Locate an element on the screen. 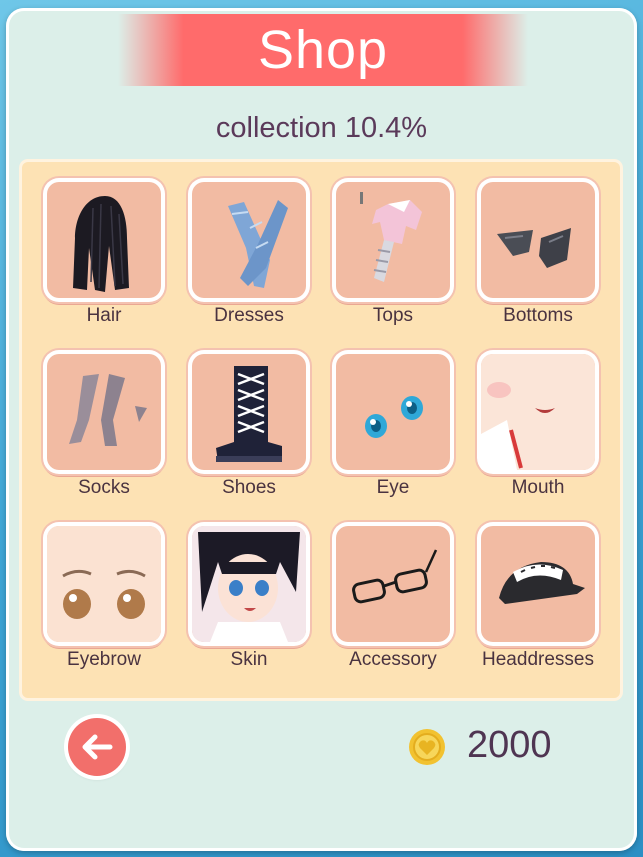 The width and height of the screenshot is (643, 857). bottoms-icon is located at coordinates (534, 248).